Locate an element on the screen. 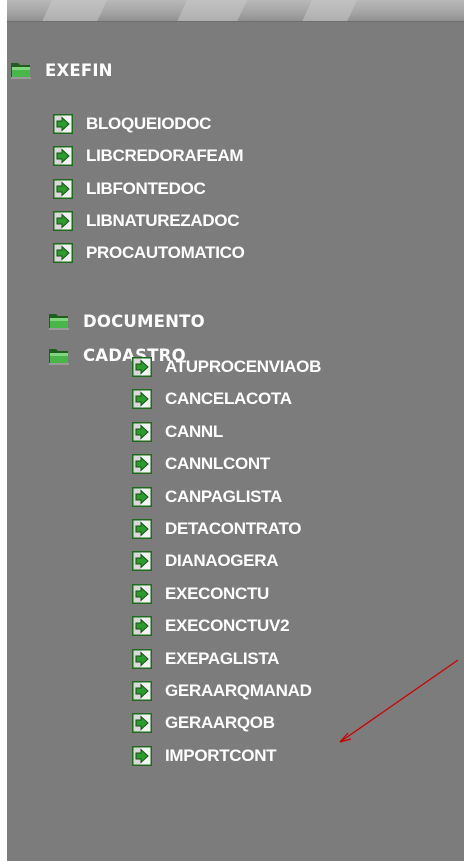 This screenshot has width=464, height=861. tree-item-detacontrato: DETACONTRATO is located at coordinates (216, 529).